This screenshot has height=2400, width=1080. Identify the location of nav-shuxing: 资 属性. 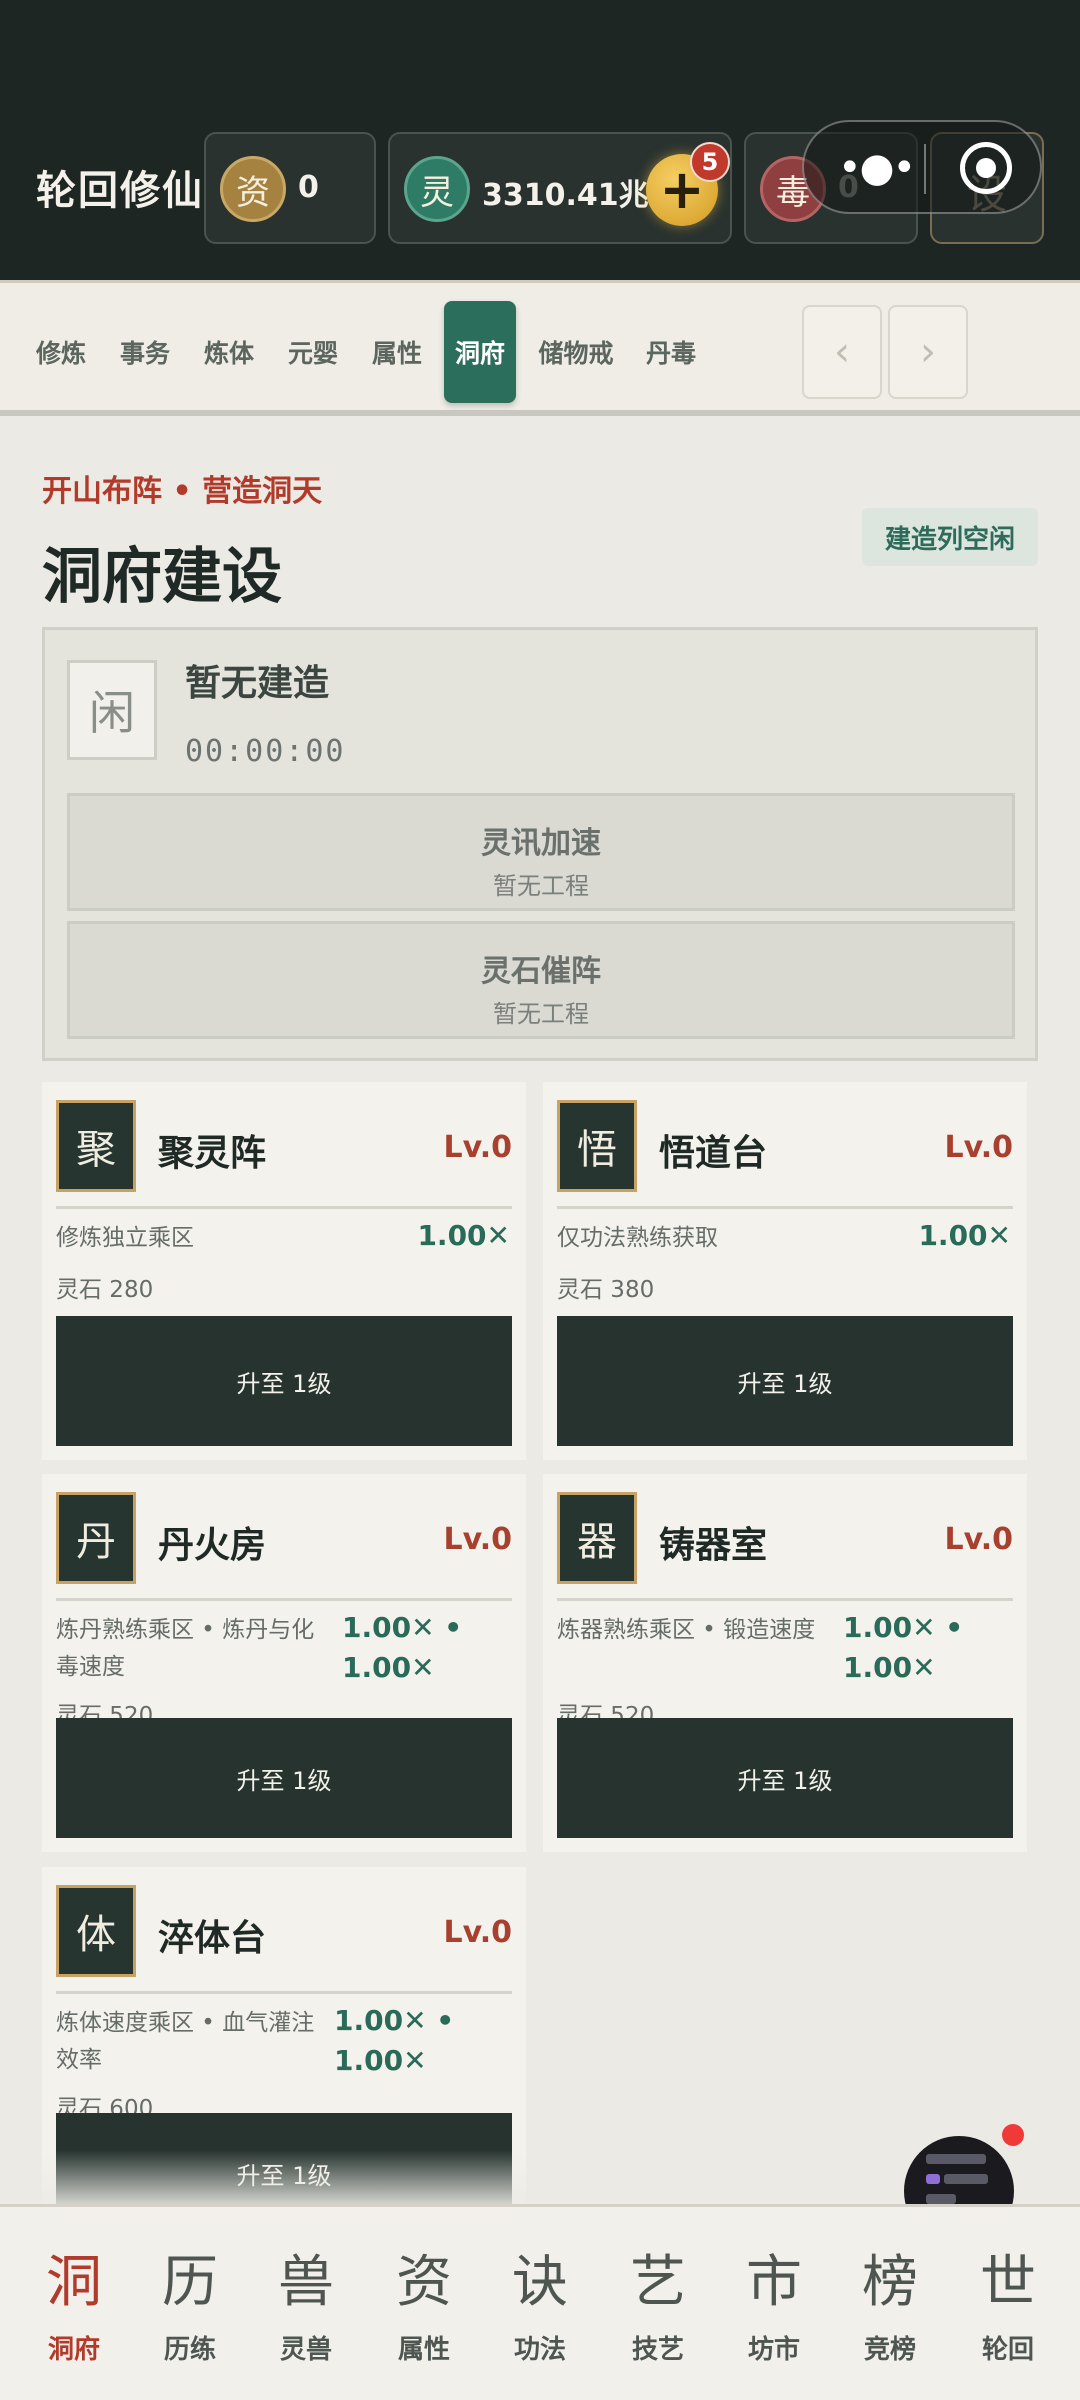
(424, 2308).